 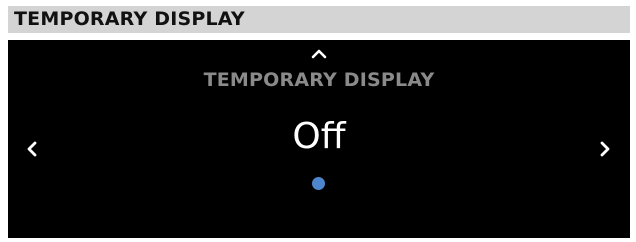 What do you see at coordinates (319, 80) in the screenshot?
I see `setting-title: TEMPORARY DISPLAY` at bounding box center [319, 80].